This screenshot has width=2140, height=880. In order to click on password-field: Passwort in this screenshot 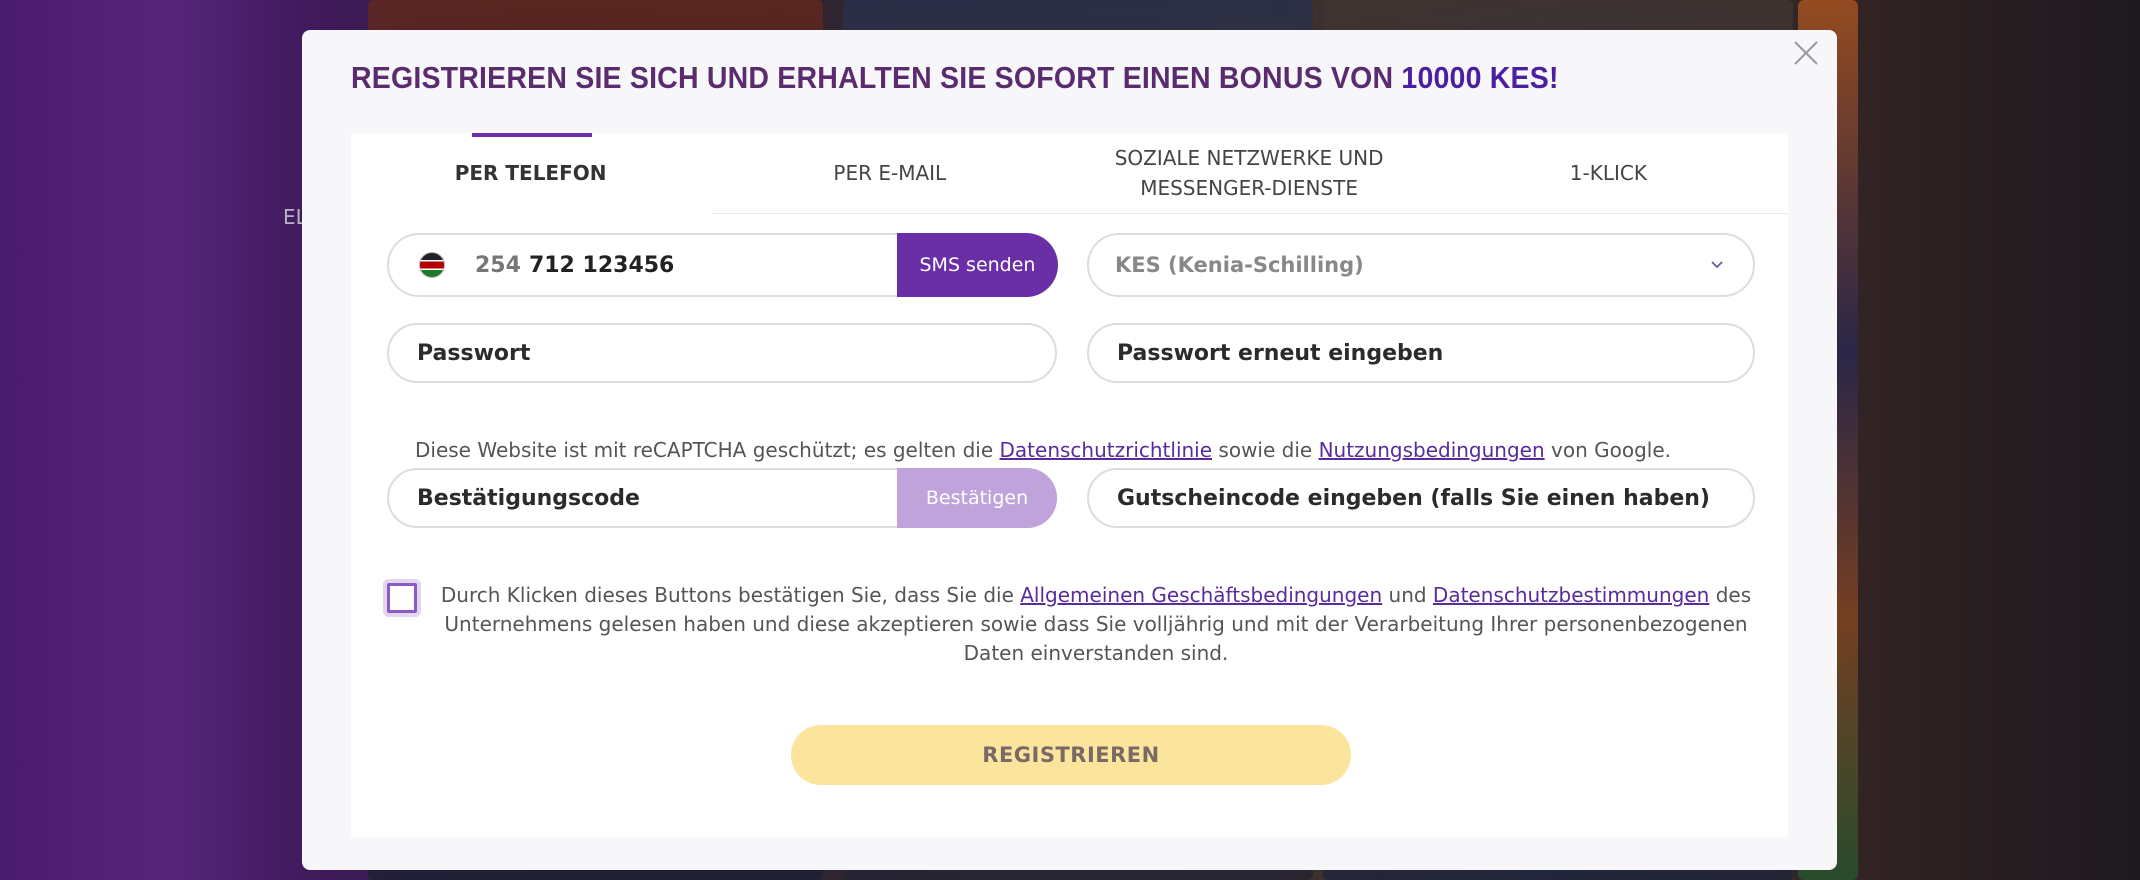, I will do `click(722, 353)`.